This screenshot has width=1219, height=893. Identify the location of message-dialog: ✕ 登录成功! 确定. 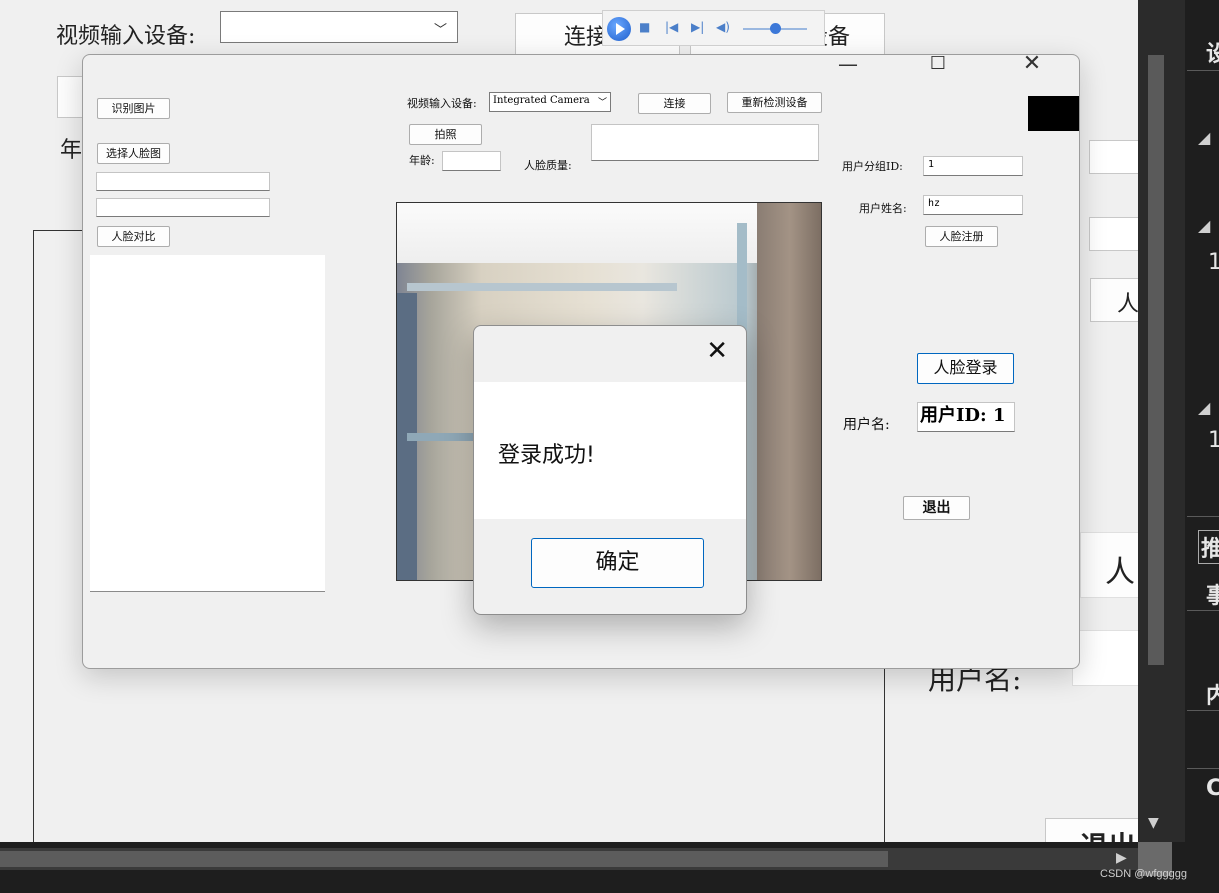
(610, 470).